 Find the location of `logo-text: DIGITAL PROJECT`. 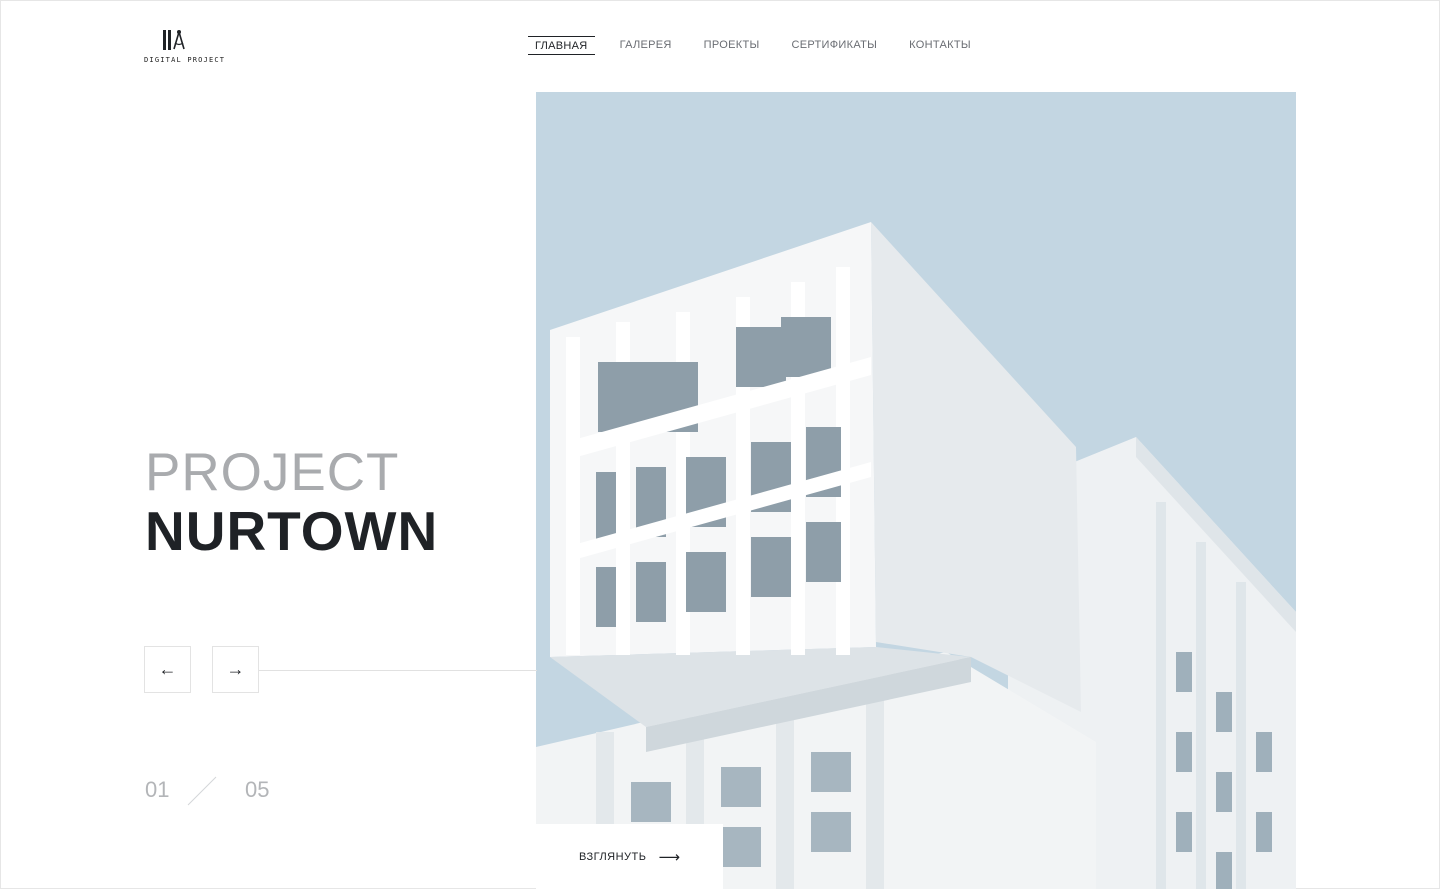

logo-text: DIGITAL PROJECT is located at coordinates (185, 60).